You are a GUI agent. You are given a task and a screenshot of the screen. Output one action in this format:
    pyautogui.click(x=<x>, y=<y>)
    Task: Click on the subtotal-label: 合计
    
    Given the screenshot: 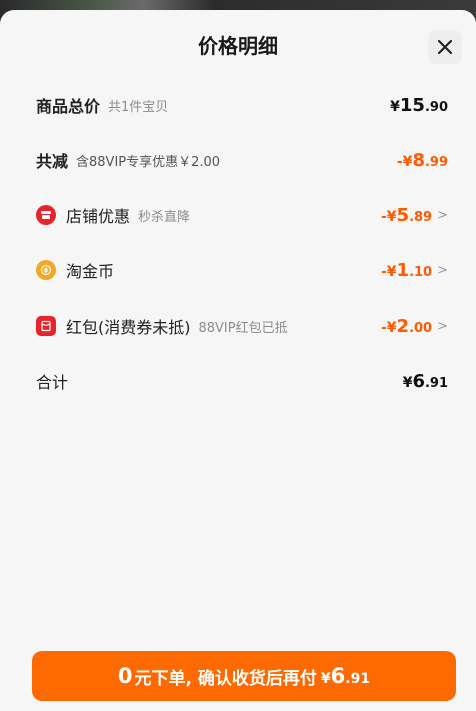 What is the action you would take?
    pyautogui.click(x=52, y=382)
    